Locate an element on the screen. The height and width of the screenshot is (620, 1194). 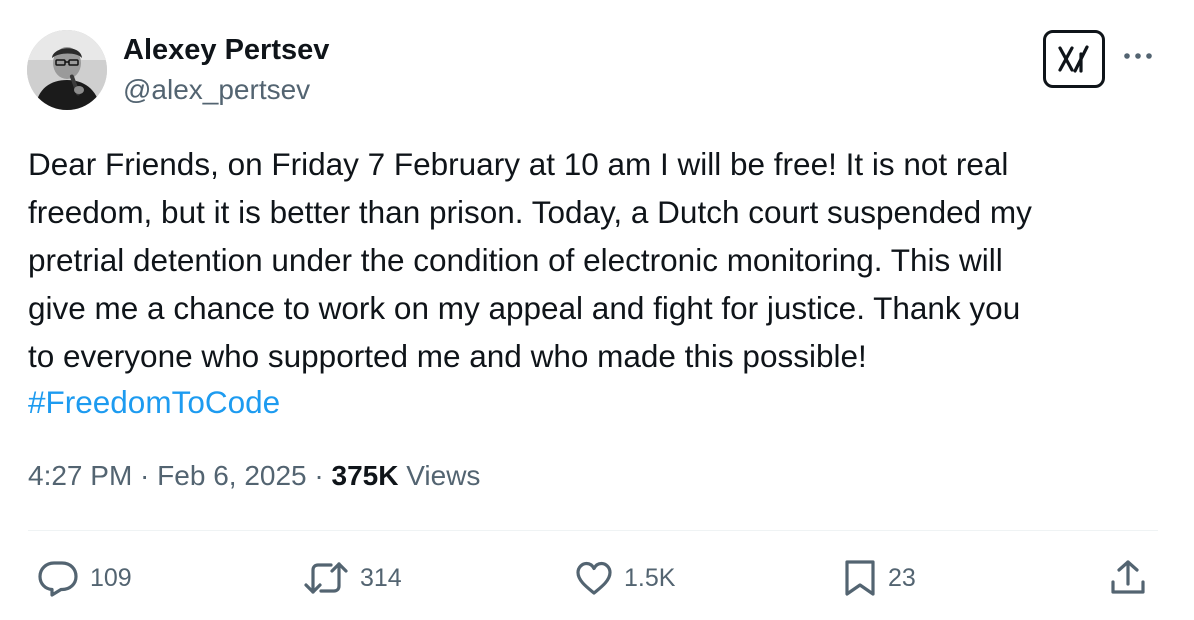
repost-count: 314 is located at coordinates (381, 577).